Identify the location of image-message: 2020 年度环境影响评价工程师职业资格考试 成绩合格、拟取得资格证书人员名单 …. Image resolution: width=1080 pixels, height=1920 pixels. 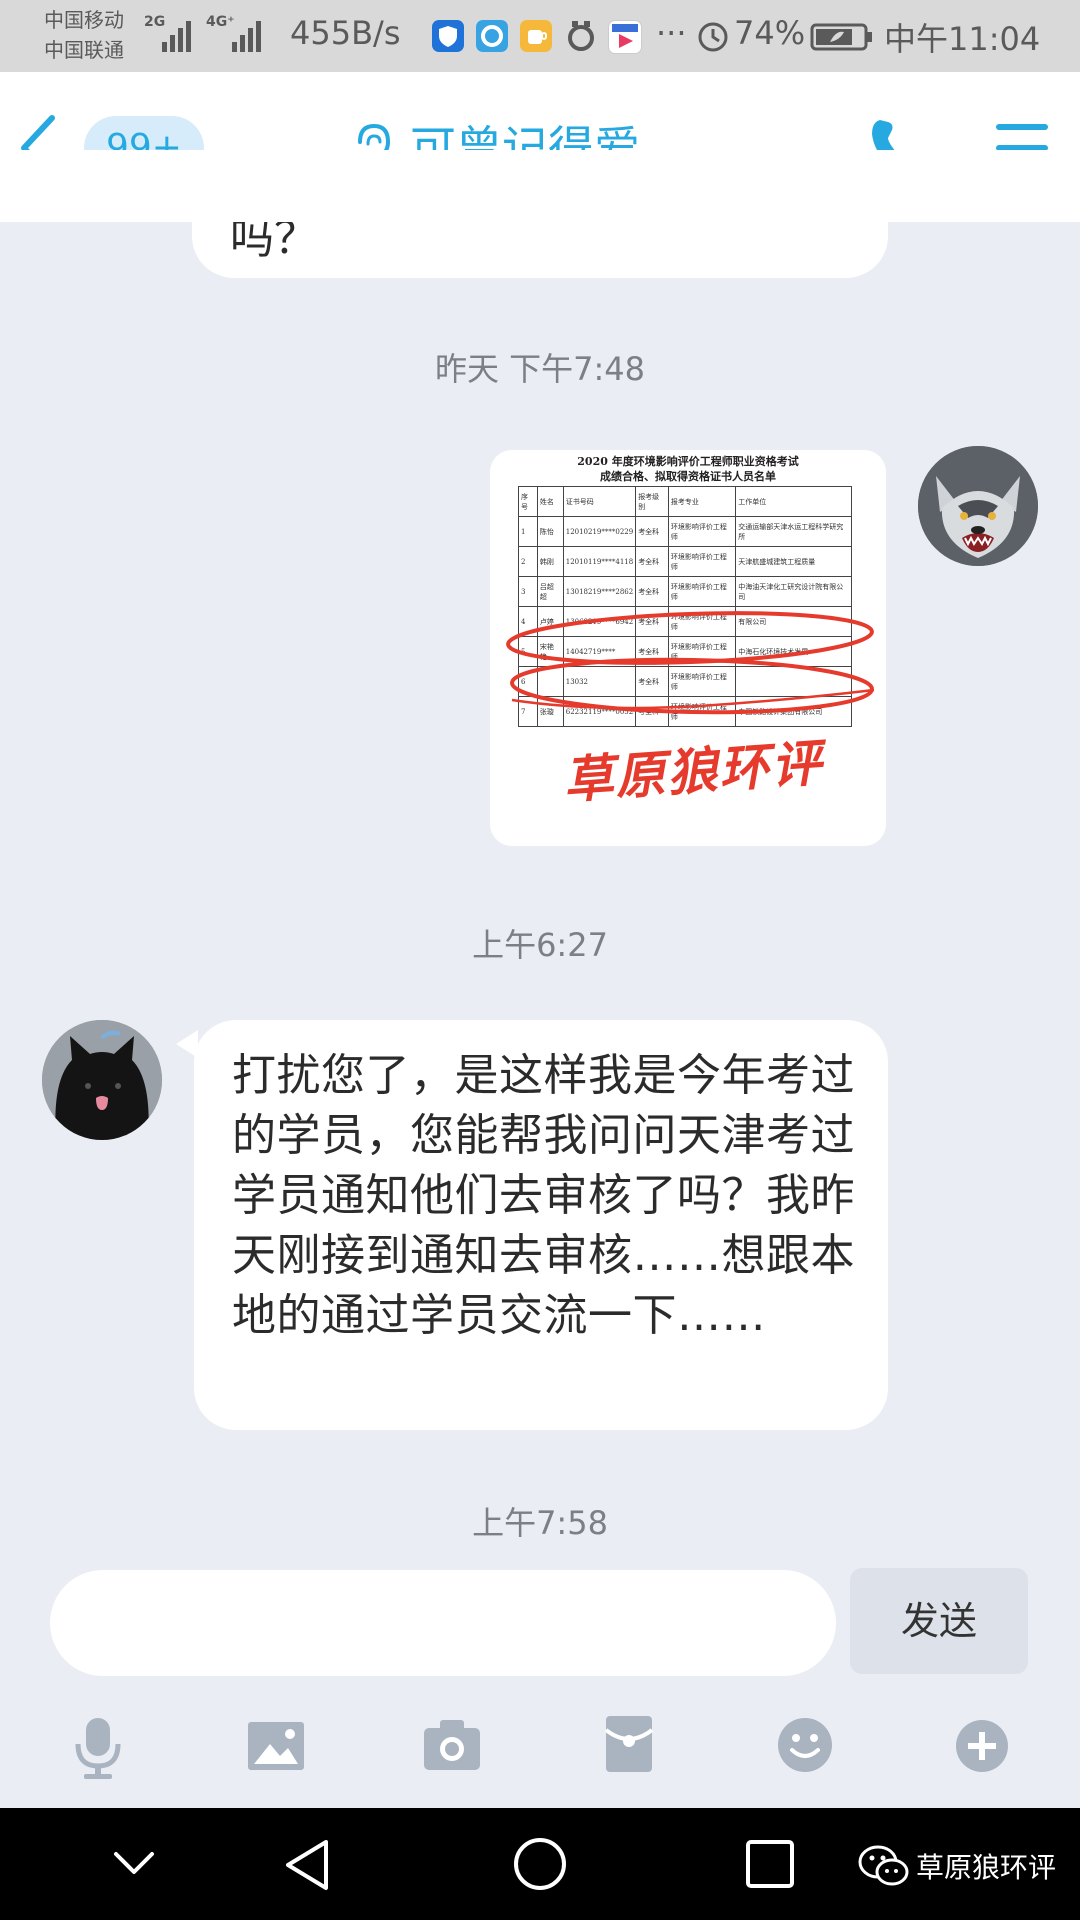
(688, 648).